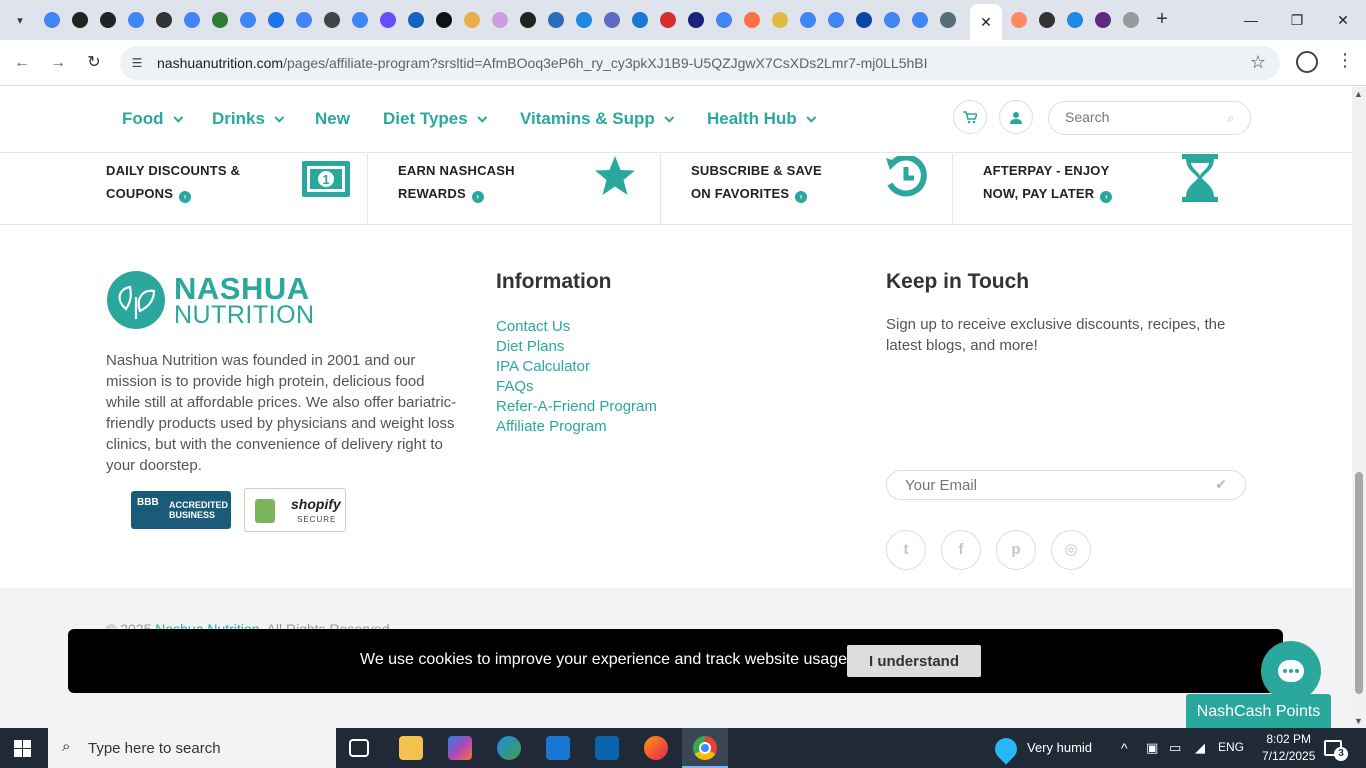 The height and width of the screenshot is (768, 1366). What do you see at coordinates (1140, 117) in the screenshot?
I see `search-input` at bounding box center [1140, 117].